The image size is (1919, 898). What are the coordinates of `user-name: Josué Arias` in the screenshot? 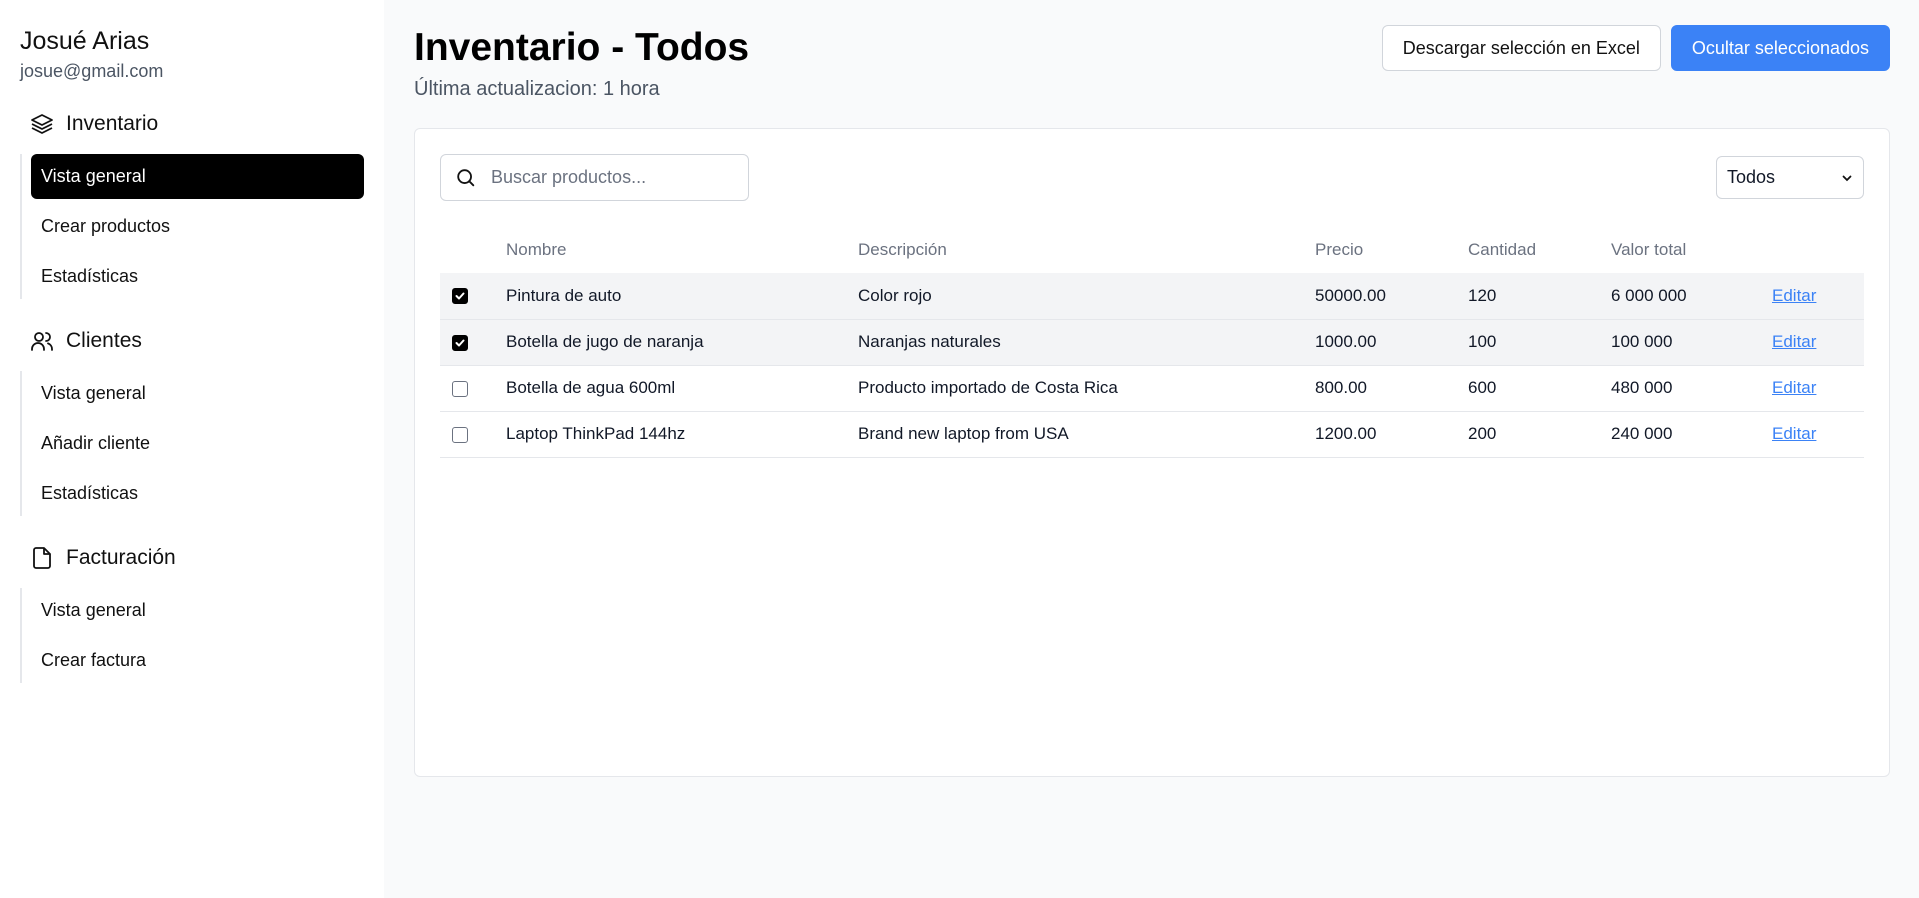 It's located at (85, 41).